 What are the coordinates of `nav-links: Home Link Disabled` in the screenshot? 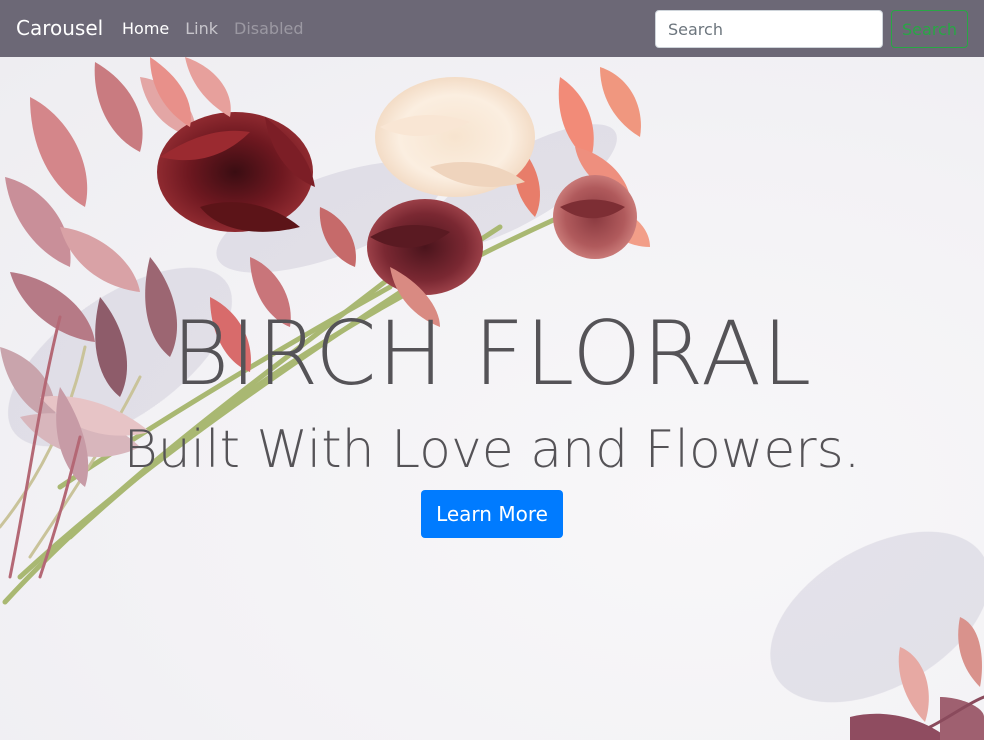 It's located at (213, 28).